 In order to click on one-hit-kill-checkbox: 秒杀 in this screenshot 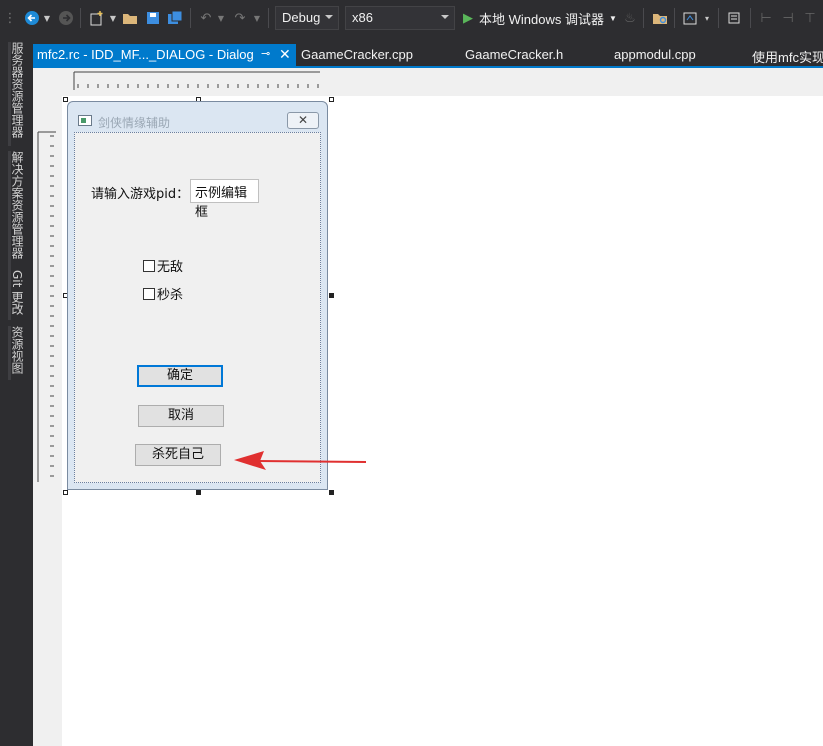, I will do `click(163, 293)`.